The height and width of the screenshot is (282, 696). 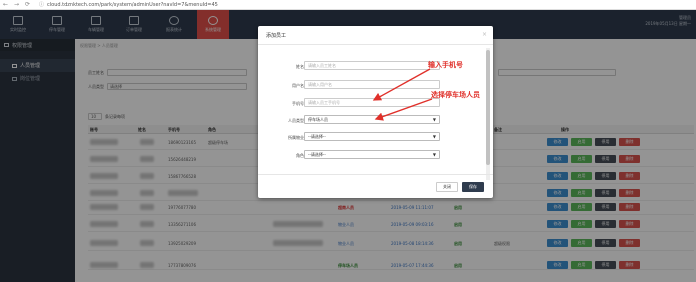 What do you see at coordinates (37, 160) in the screenshot?
I see `modal-backdrop-sidebar` at bounding box center [37, 160].